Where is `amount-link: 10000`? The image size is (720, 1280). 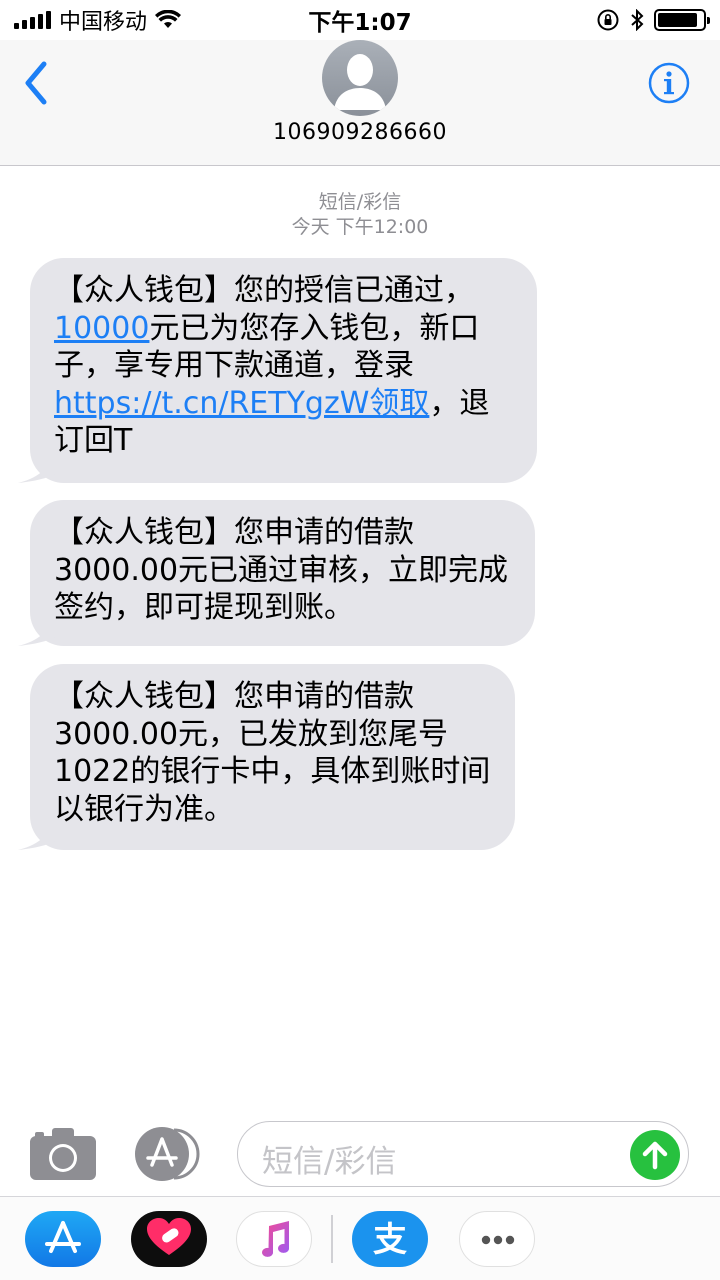
amount-link: 10000 is located at coordinates (101, 328).